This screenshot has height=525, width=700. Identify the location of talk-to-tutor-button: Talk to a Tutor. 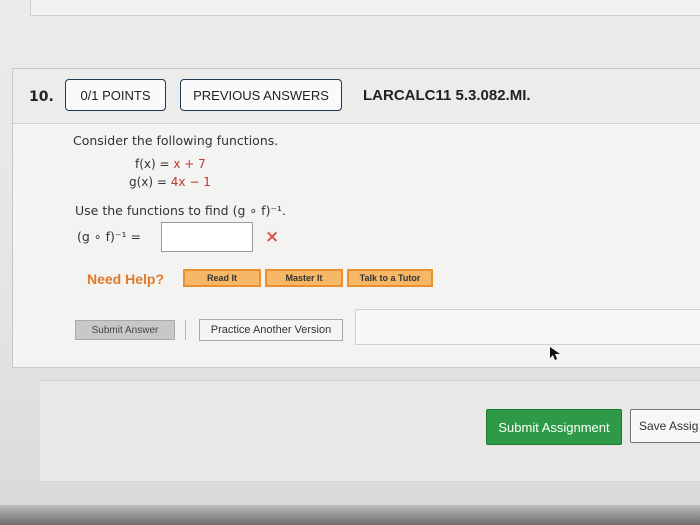
(390, 278).